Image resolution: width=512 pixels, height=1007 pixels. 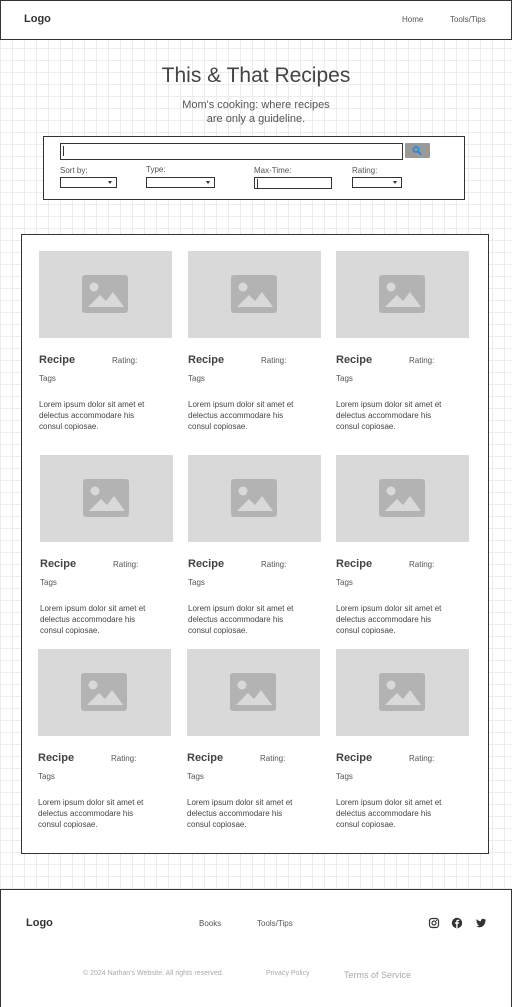 What do you see at coordinates (74, 170) in the screenshot?
I see `sort-label: Sort by:` at bounding box center [74, 170].